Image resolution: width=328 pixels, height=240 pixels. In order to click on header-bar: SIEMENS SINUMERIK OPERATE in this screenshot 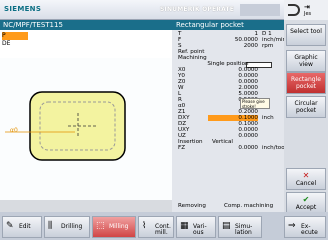, I will do `click(142, 10)`.